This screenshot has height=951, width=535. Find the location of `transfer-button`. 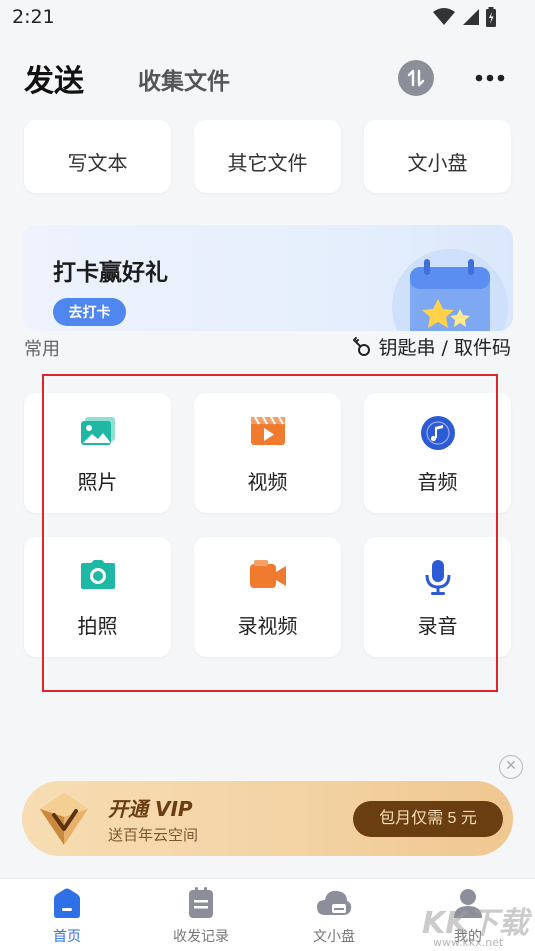

transfer-button is located at coordinates (416, 78).